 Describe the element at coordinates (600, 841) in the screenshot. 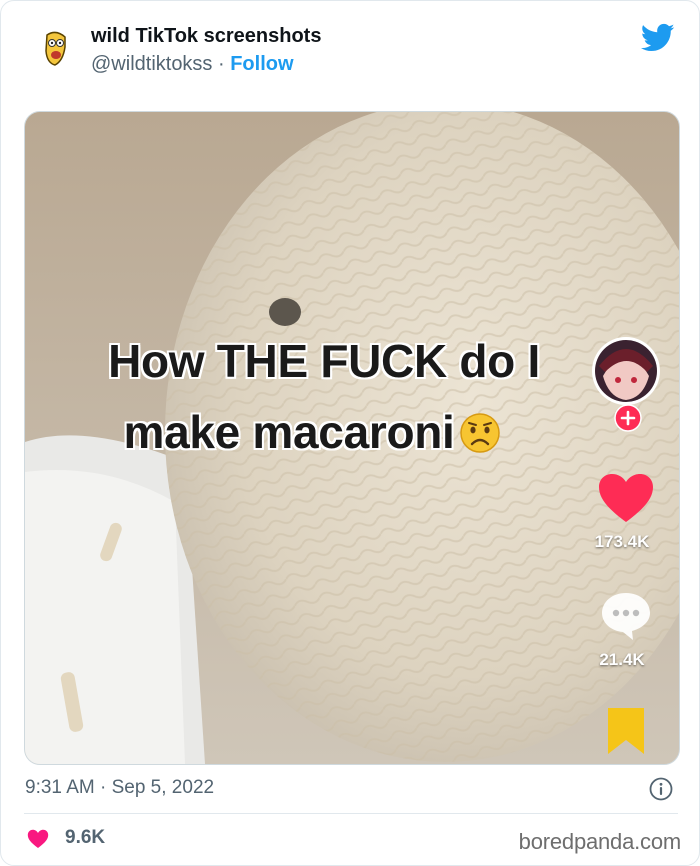

I see `boredpanda-watermark: boredpanda.com` at that location.